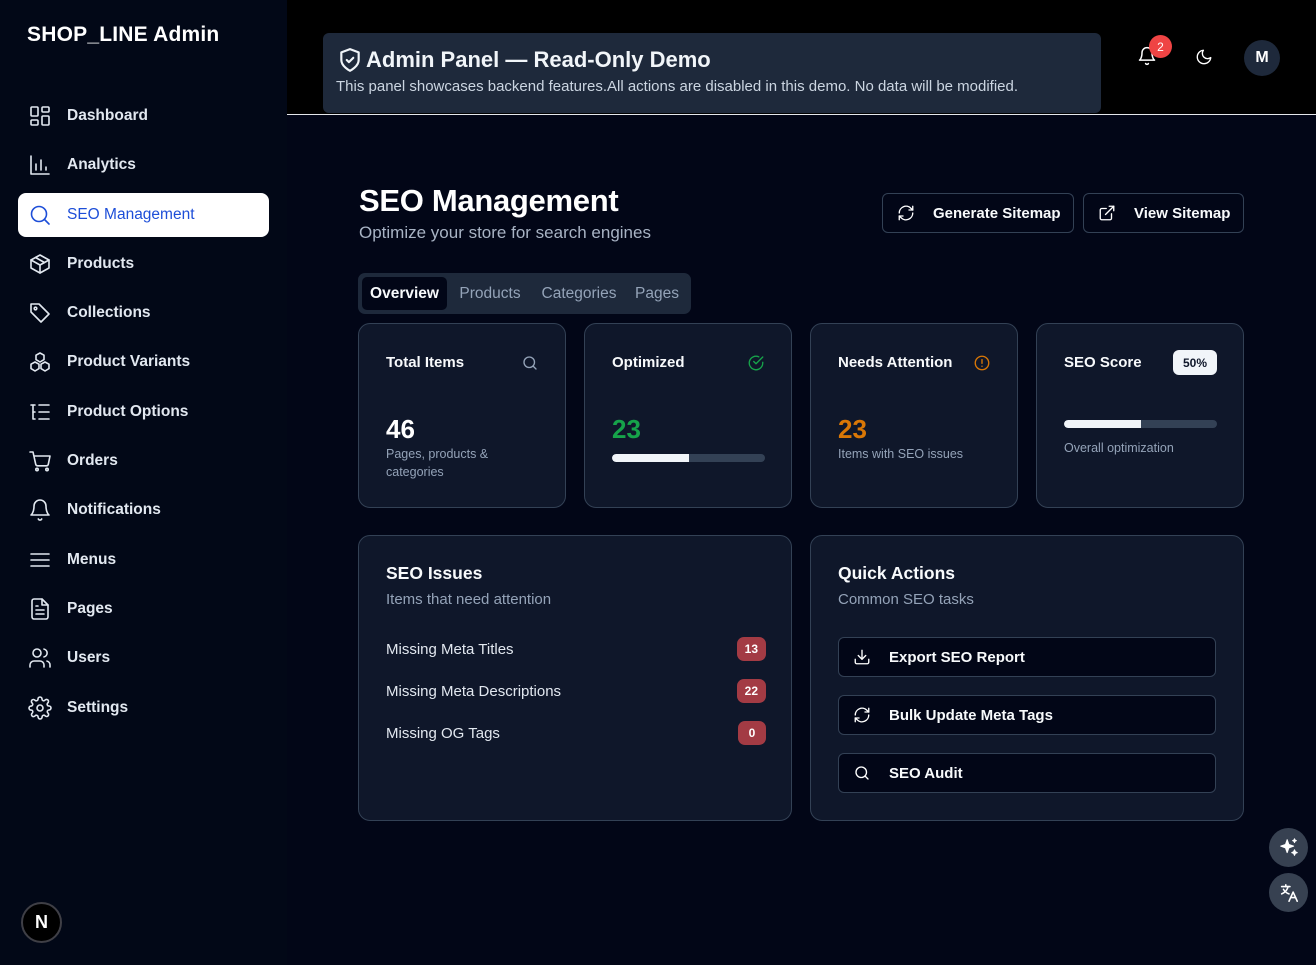 The height and width of the screenshot is (965, 1316). What do you see at coordinates (1194, 362) in the screenshot?
I see `seo-score-badge: 50%` at bounding box center [1194, 362].